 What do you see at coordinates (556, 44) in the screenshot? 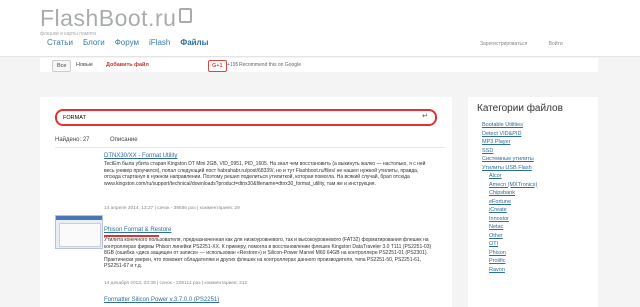
I see `login-link: Войти` at bounding box center [556, 44].